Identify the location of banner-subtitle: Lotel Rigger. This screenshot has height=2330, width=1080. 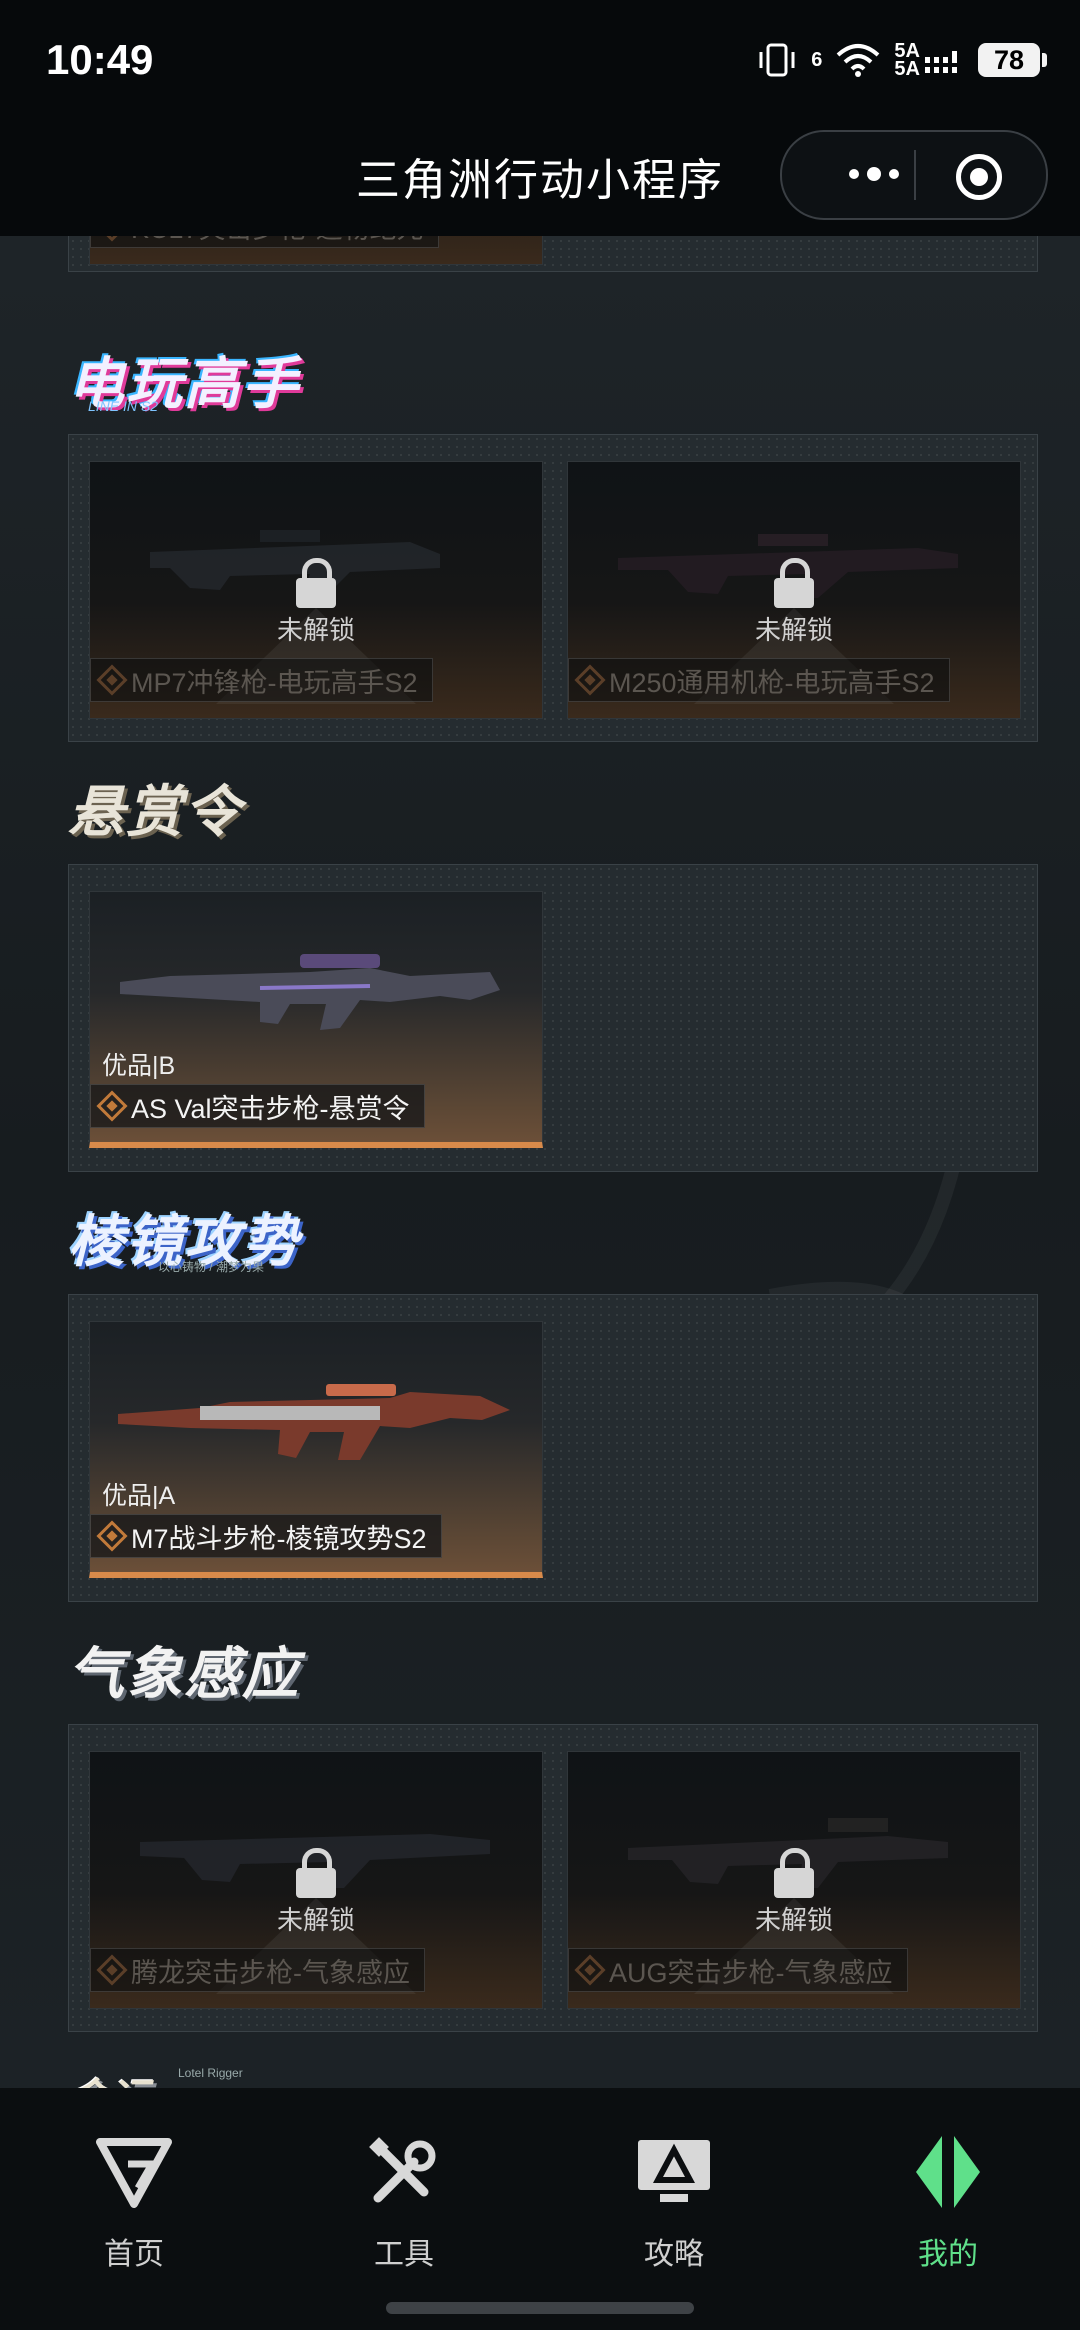
(210, 2073).